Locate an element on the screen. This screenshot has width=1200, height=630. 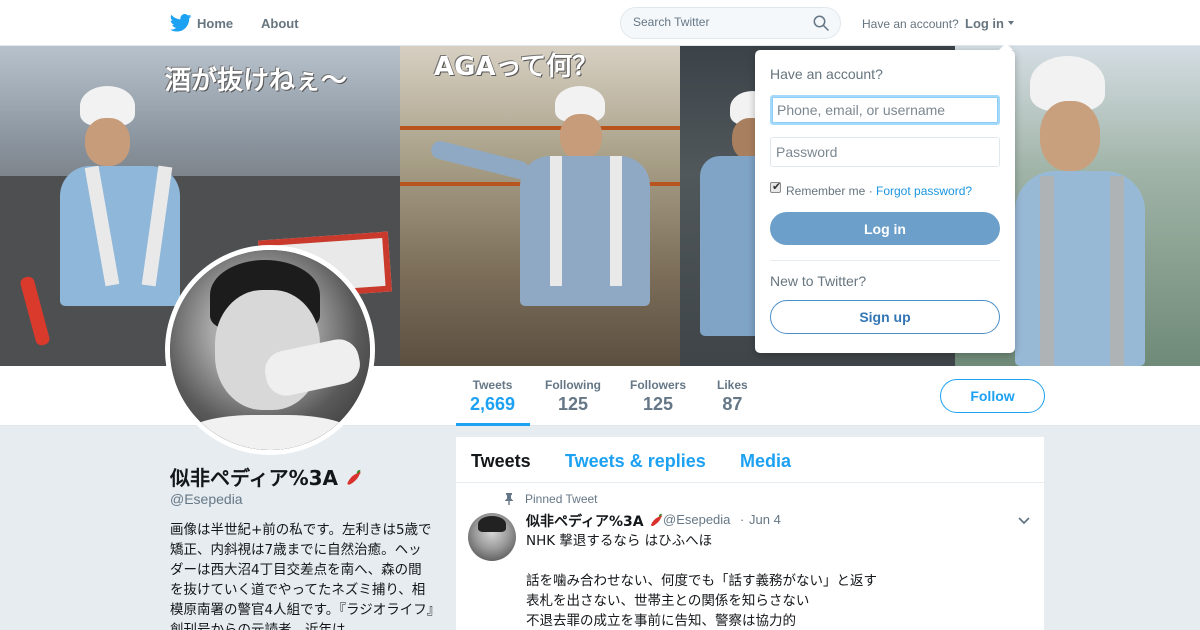
nav-home-link: Home is located at coordinates (215, 23).